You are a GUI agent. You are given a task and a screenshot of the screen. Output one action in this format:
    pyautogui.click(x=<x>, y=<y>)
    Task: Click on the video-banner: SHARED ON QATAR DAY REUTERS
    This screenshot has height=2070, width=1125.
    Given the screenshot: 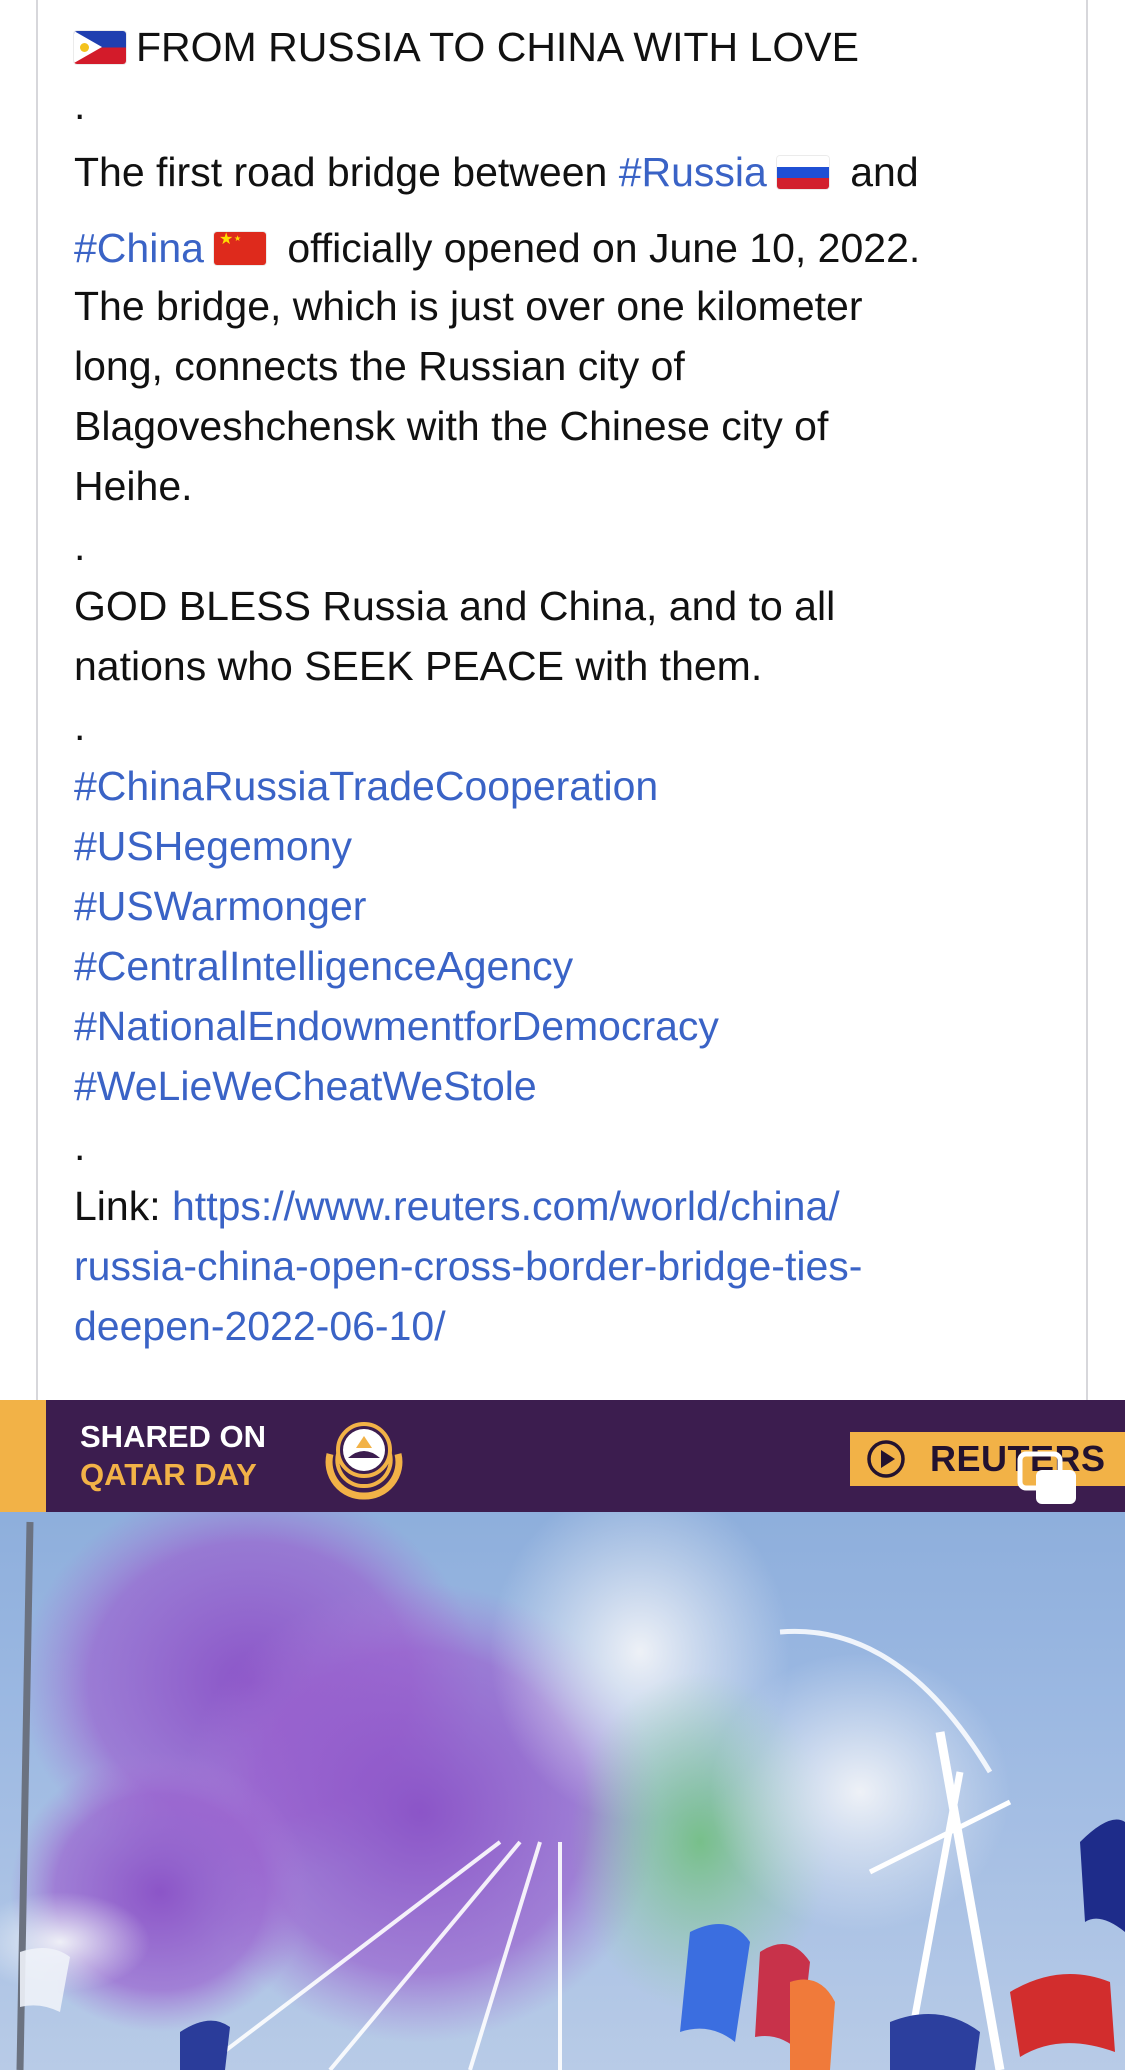 What is the action you would take?
    pyautogui.click(x=562, y=1456)
    